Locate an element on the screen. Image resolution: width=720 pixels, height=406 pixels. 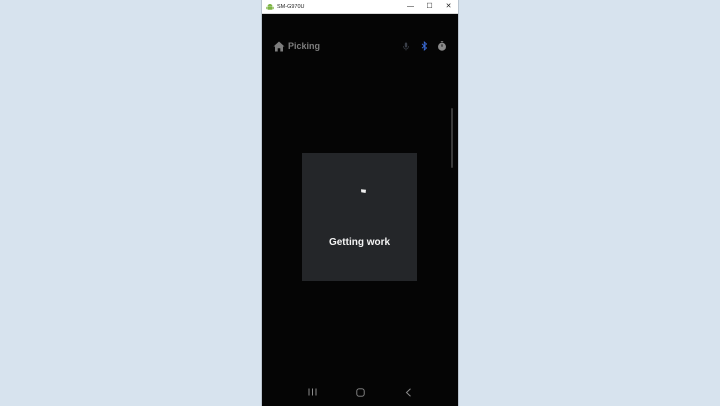
bluetooth-icon is located at coordinates (424, 46).